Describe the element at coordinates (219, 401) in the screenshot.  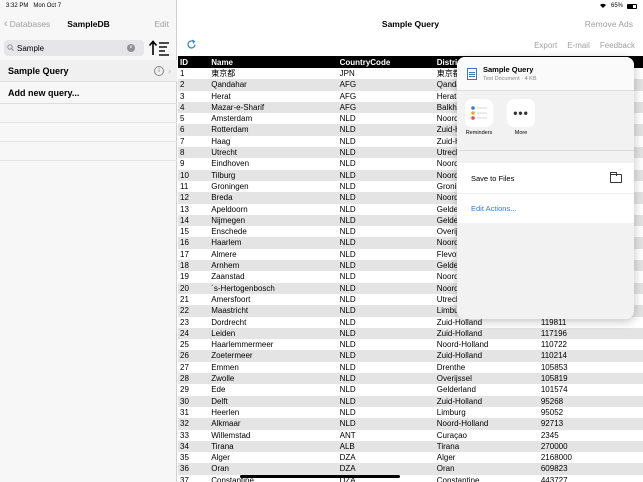
I see `table-cell: Delft` at that location.